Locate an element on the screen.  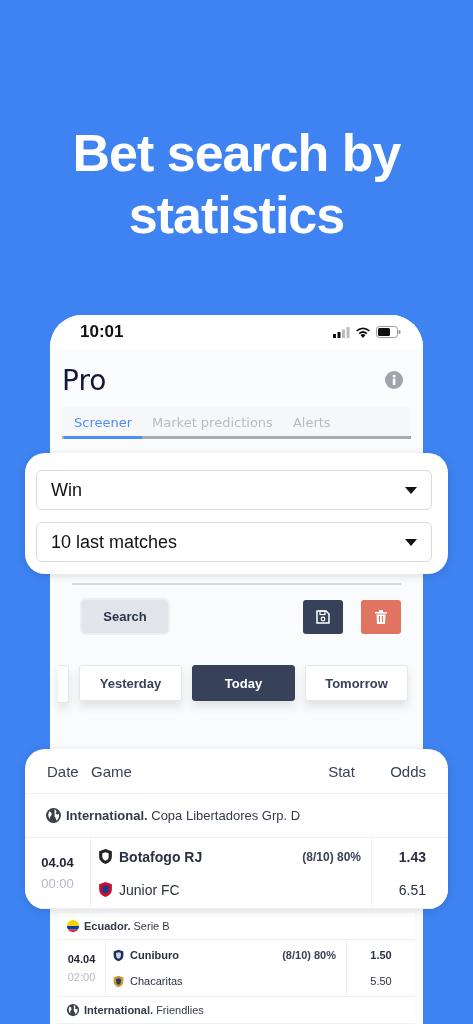
team-name: Junior FC is located at coordinates (150, 889).